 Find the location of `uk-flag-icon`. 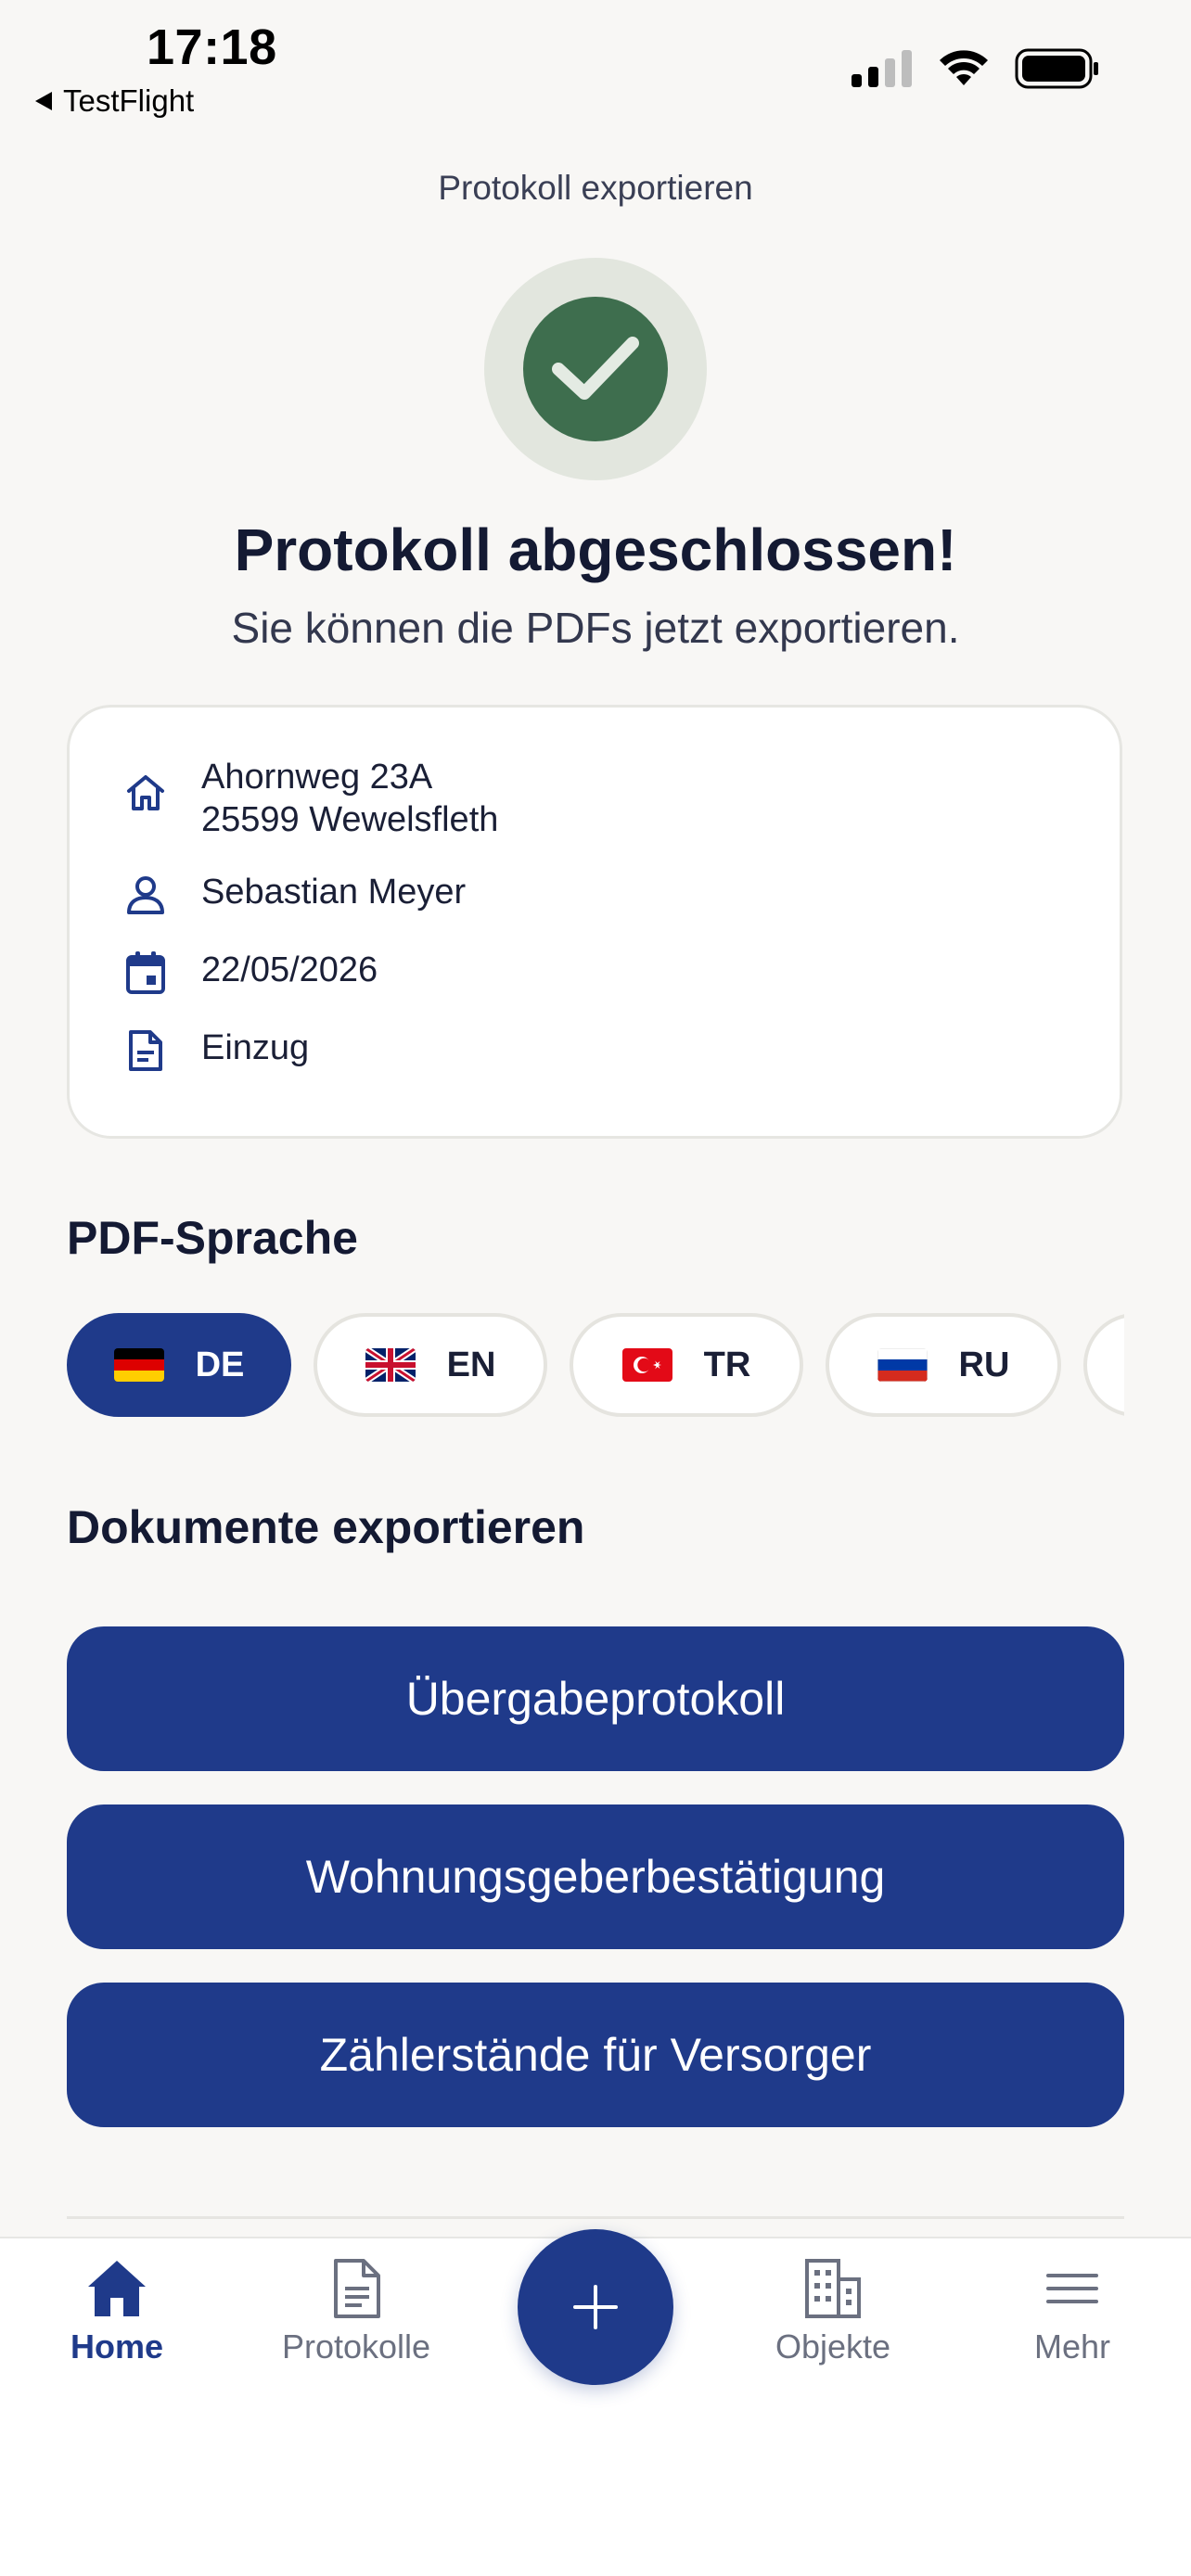

uk-flag-icon is located at coordinates (390, 1365).